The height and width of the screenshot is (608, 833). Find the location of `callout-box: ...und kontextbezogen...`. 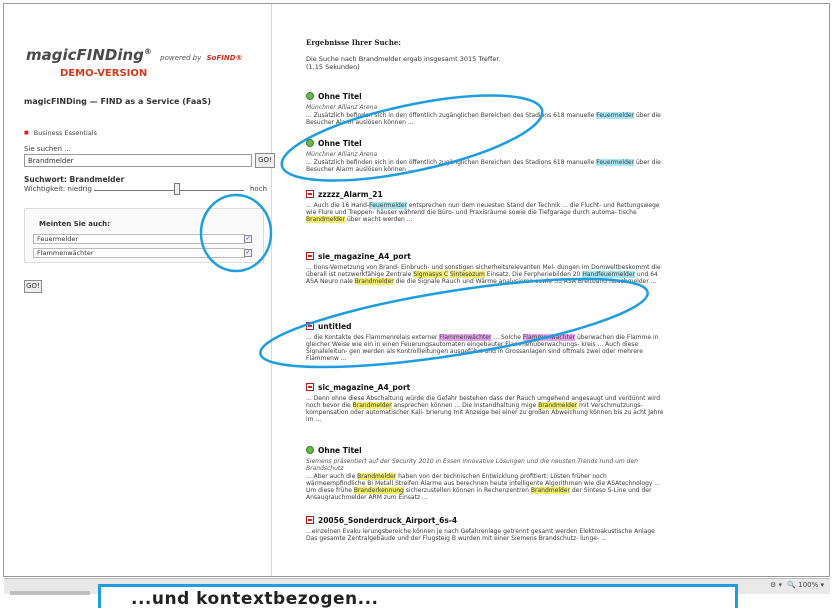

callout-box: ...und kontextbezogen... is located at coordinates (418, 596).